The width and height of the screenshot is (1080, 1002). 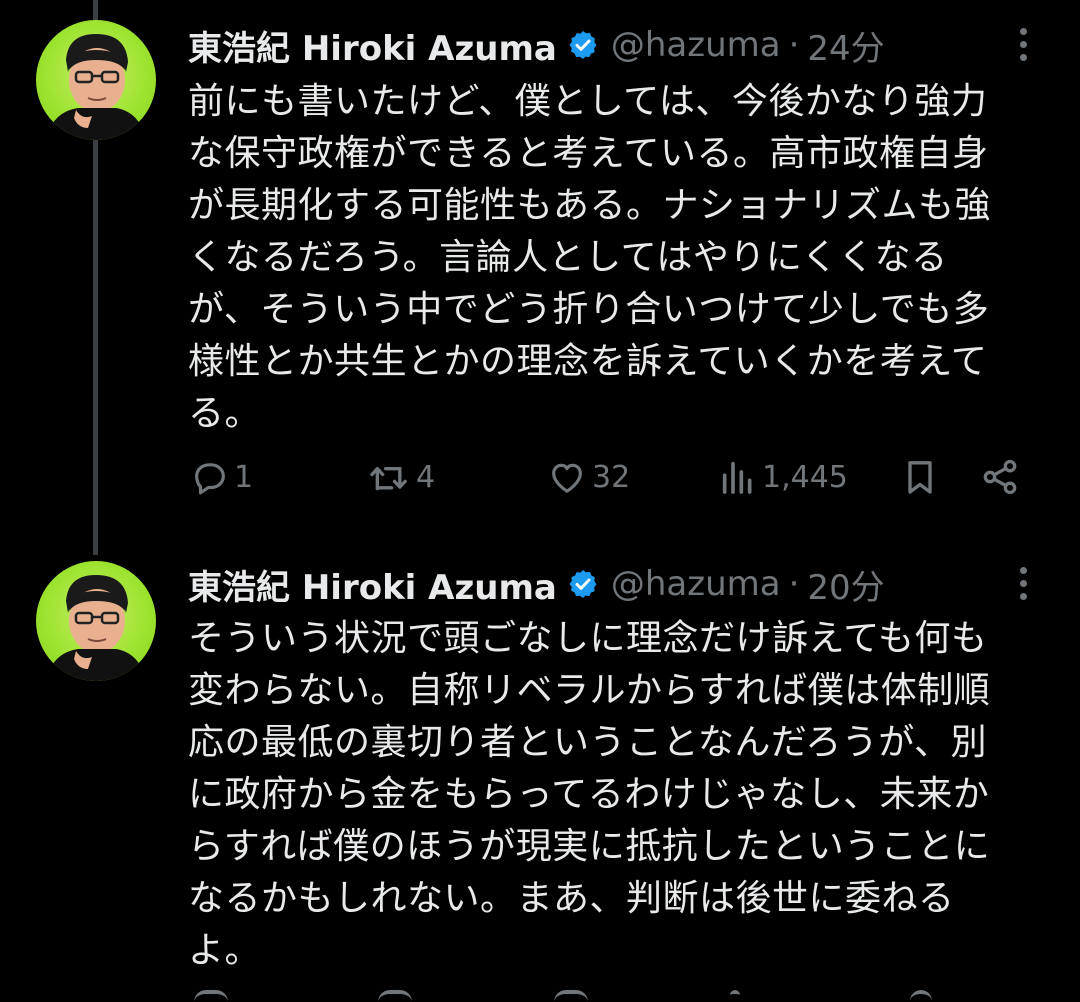 I want to click on share-button, so click(x=1000, y=477).